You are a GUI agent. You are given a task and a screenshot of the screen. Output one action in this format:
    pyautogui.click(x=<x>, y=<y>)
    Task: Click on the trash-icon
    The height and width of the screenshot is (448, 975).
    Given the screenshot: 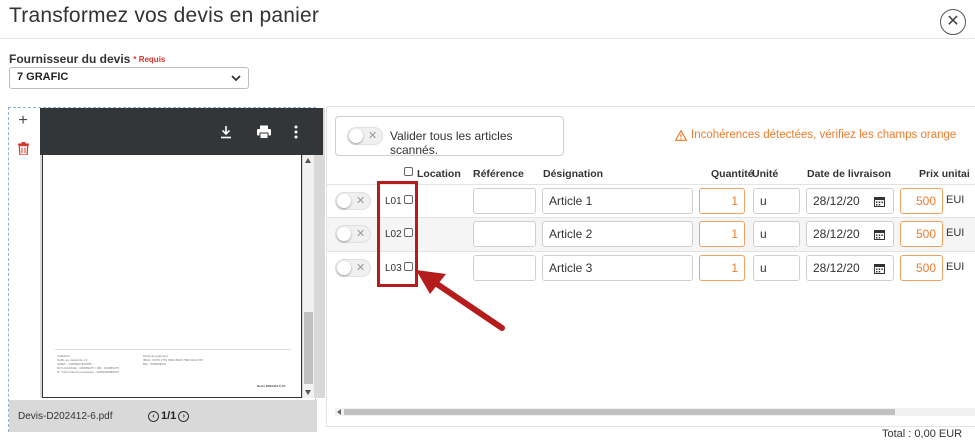 What is the action you would take?
    pyautogui.click(x=23, y=148)
    